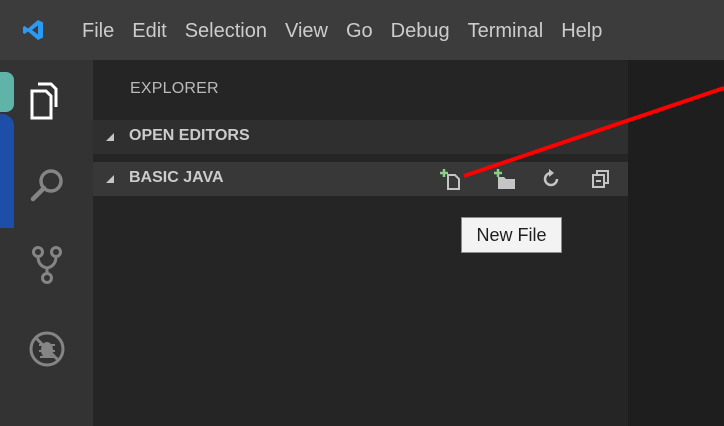 This screenshot has width=724, height=426. What do you see at coordinates (451, 179) in the screenshot?
I see `new-file-icon` at bounding box center [451, 179].